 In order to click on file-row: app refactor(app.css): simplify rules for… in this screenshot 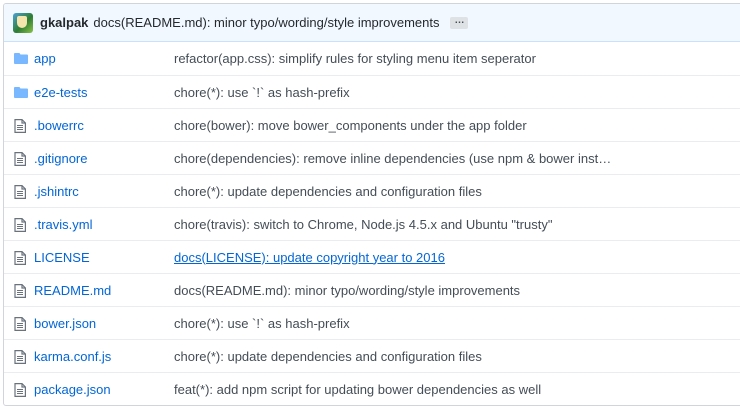, I will do `click(372, 58)`.